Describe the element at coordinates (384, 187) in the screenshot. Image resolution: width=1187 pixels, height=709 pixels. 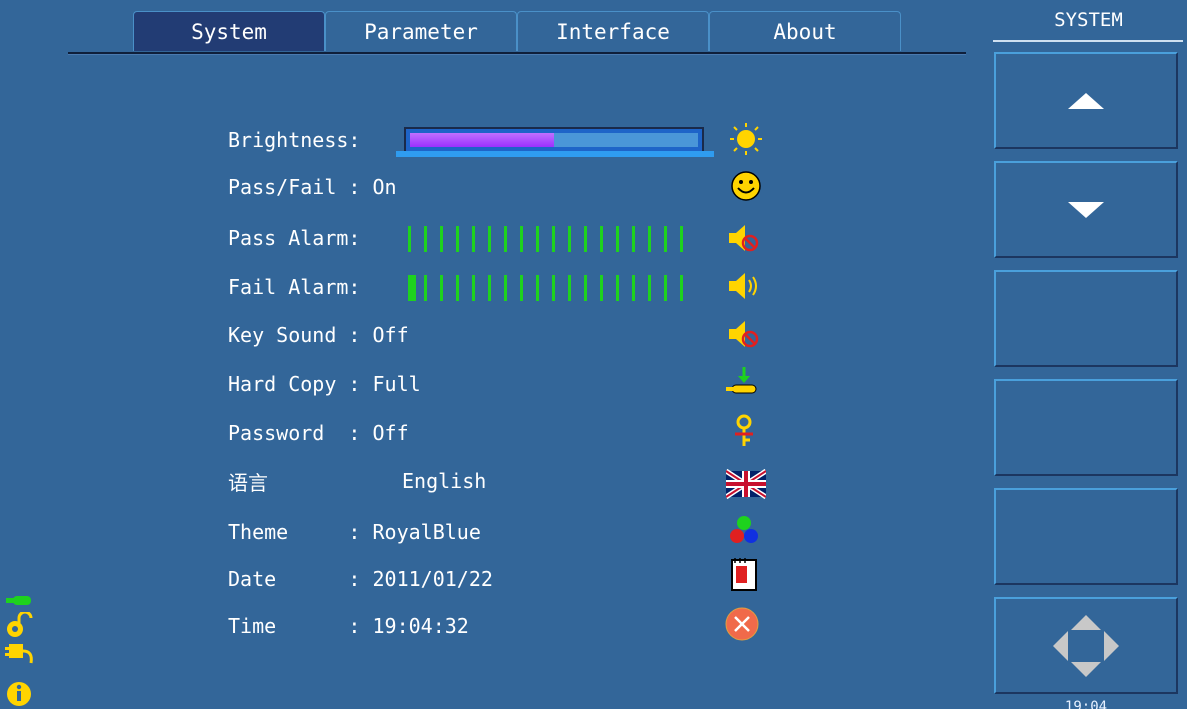
I see `pass-fail-value: On` at that location.